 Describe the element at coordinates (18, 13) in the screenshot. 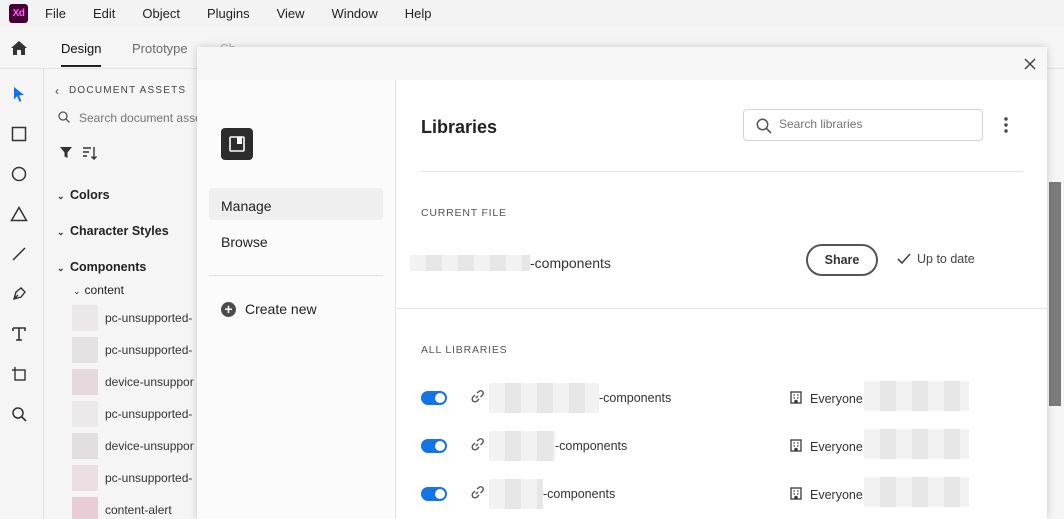

I see `adobe-xd-logo: Xd` at that location.